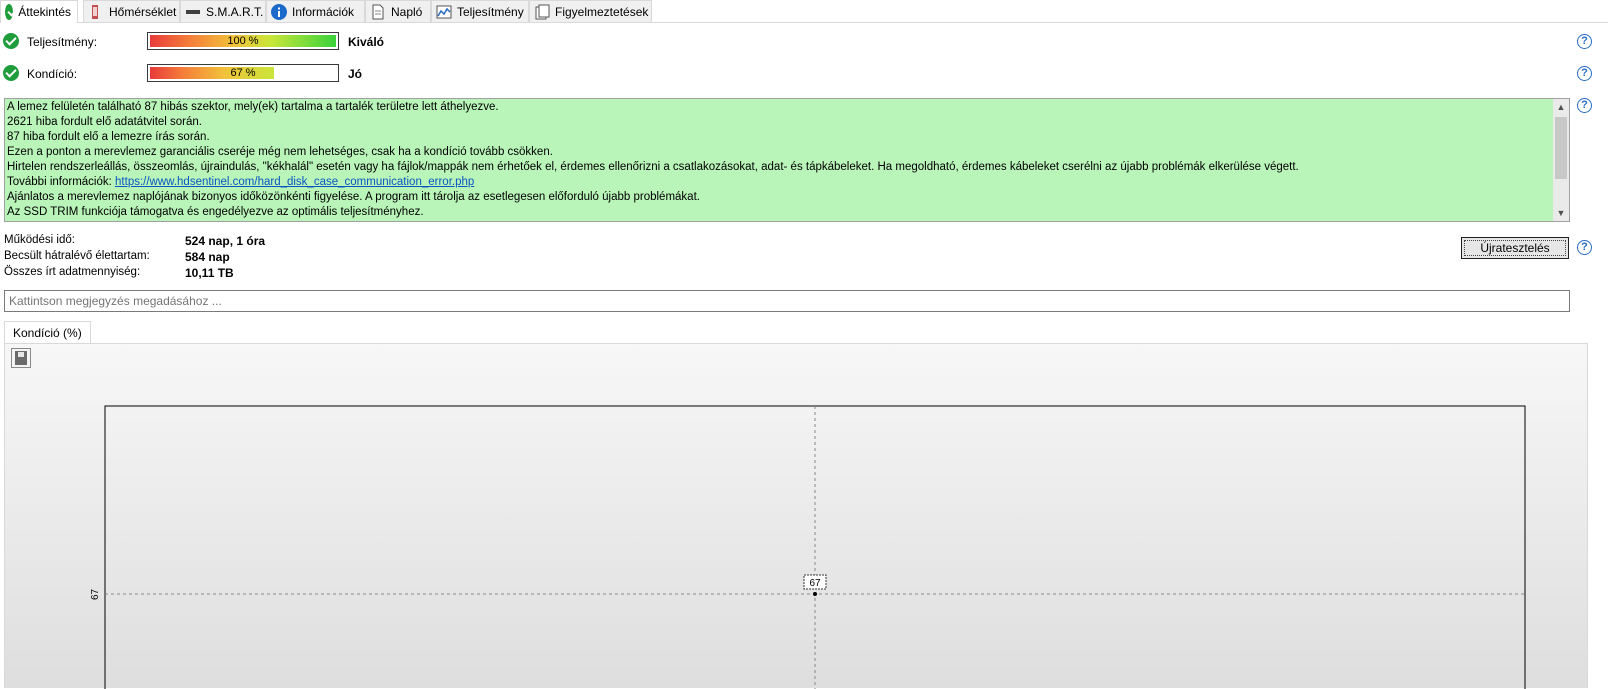 The image size is (1608, 689). What do you see at coordinates (366, 42) in the screenshot?
I see `performance-rating: Kiváló` at bounding box center [366, 42].